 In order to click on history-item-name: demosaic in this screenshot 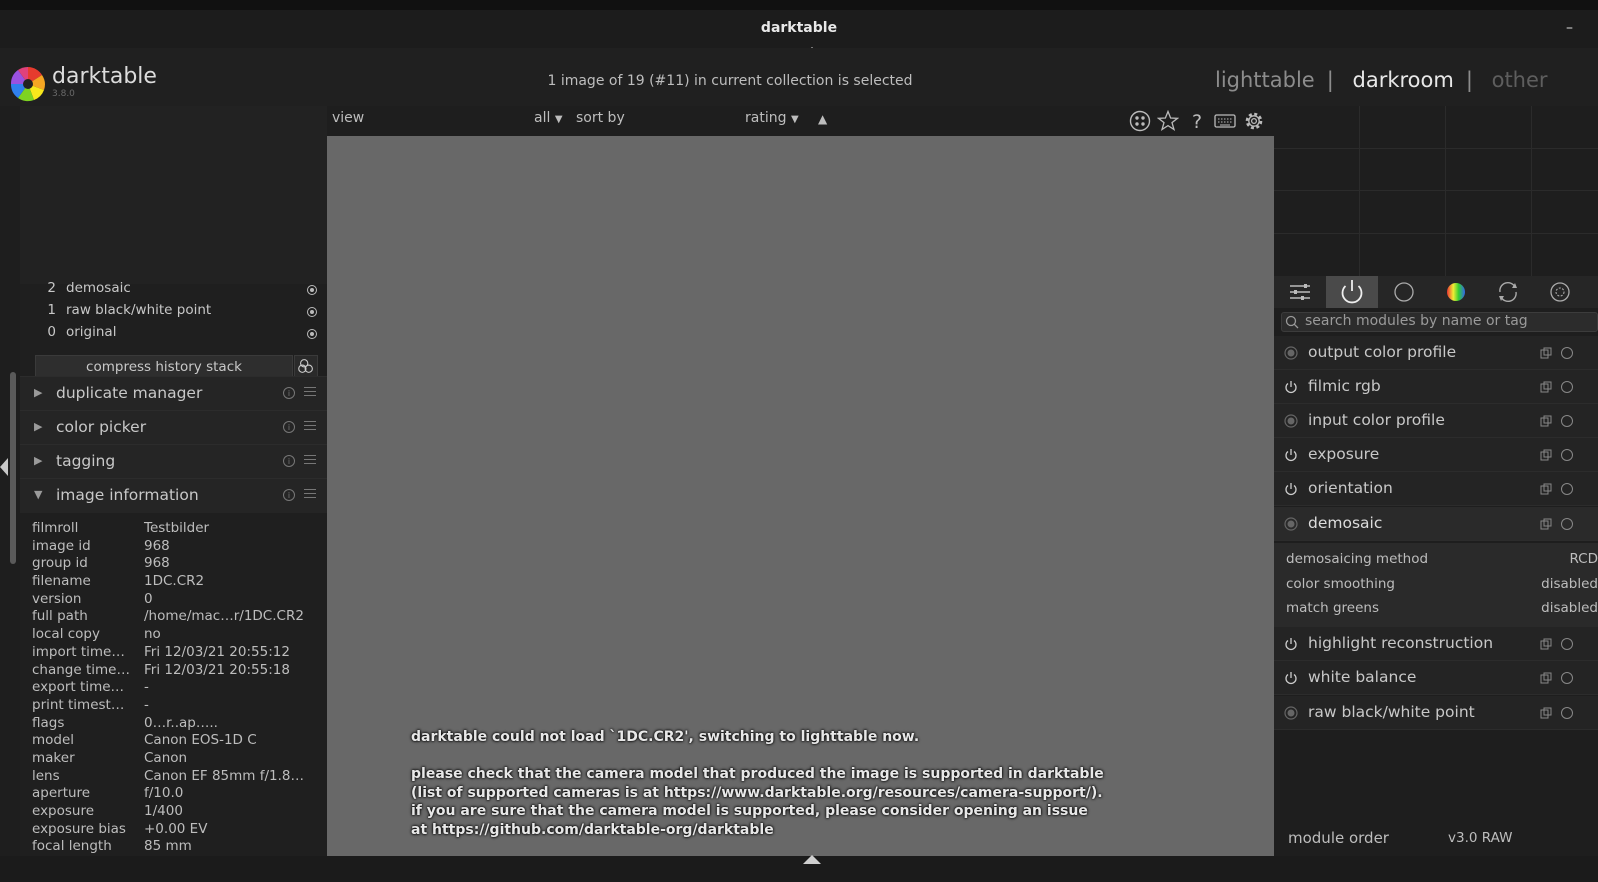, I will do `click(98, 288)`.